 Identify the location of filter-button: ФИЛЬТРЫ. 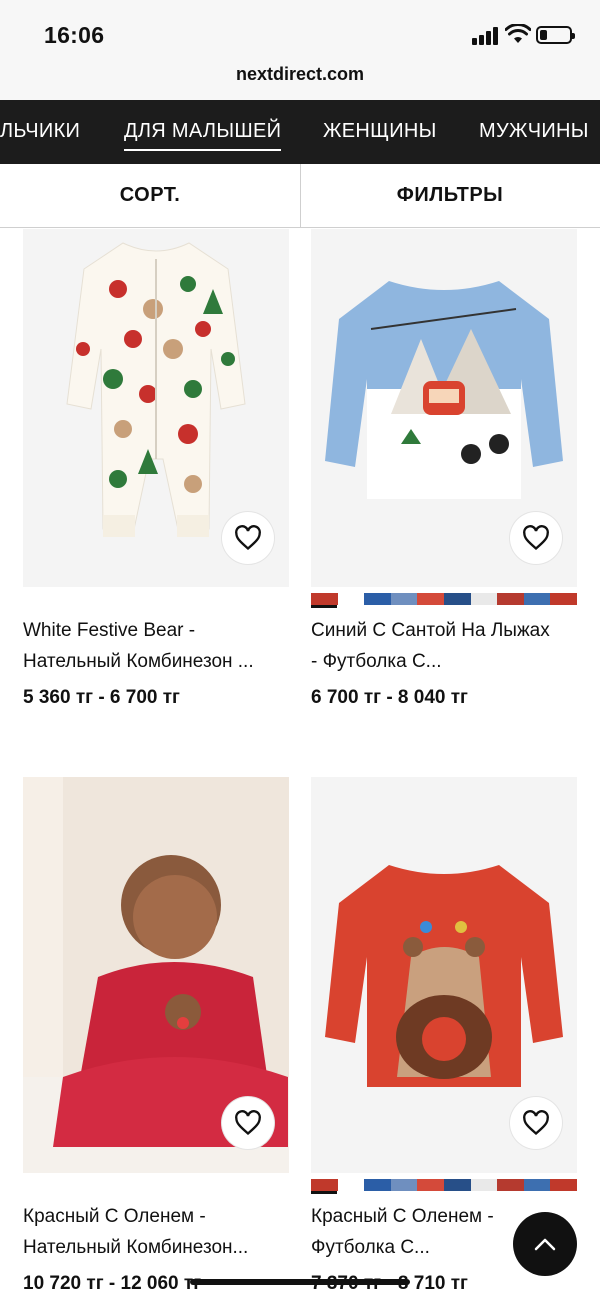
(450, 196).